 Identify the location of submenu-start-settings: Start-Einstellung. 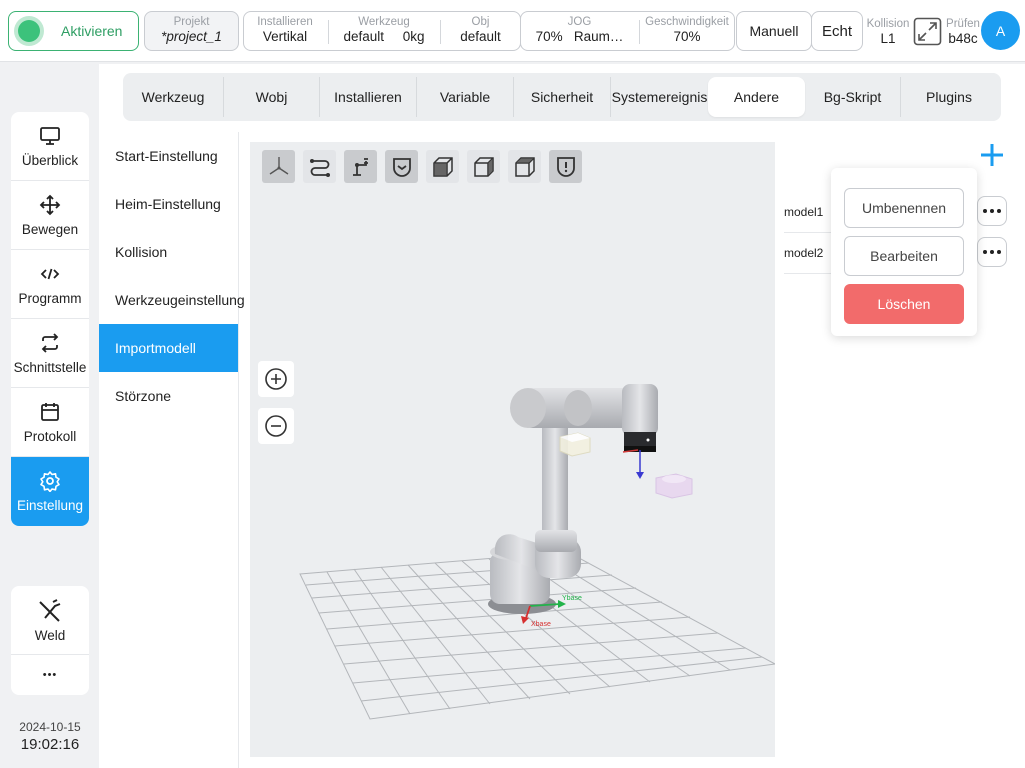
(168, 156).